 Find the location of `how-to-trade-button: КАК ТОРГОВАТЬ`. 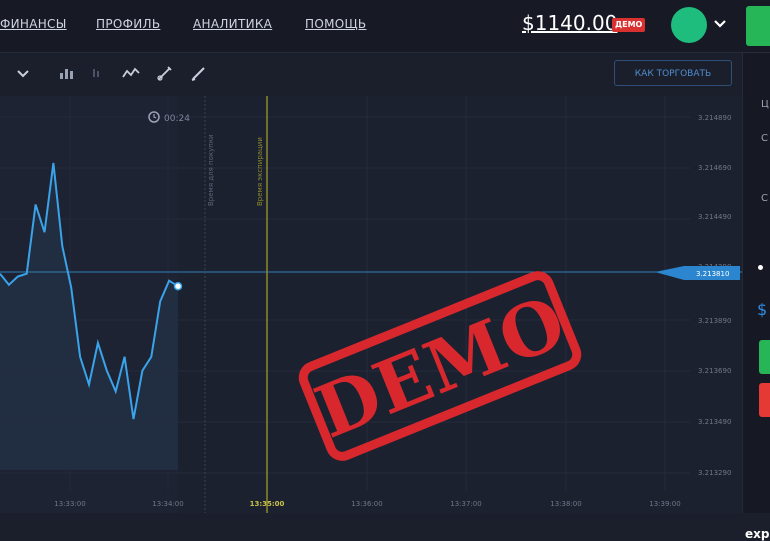

how-to-trade-button: КАК ТОРГОВАТЬ is located at coordinates (673, 73).